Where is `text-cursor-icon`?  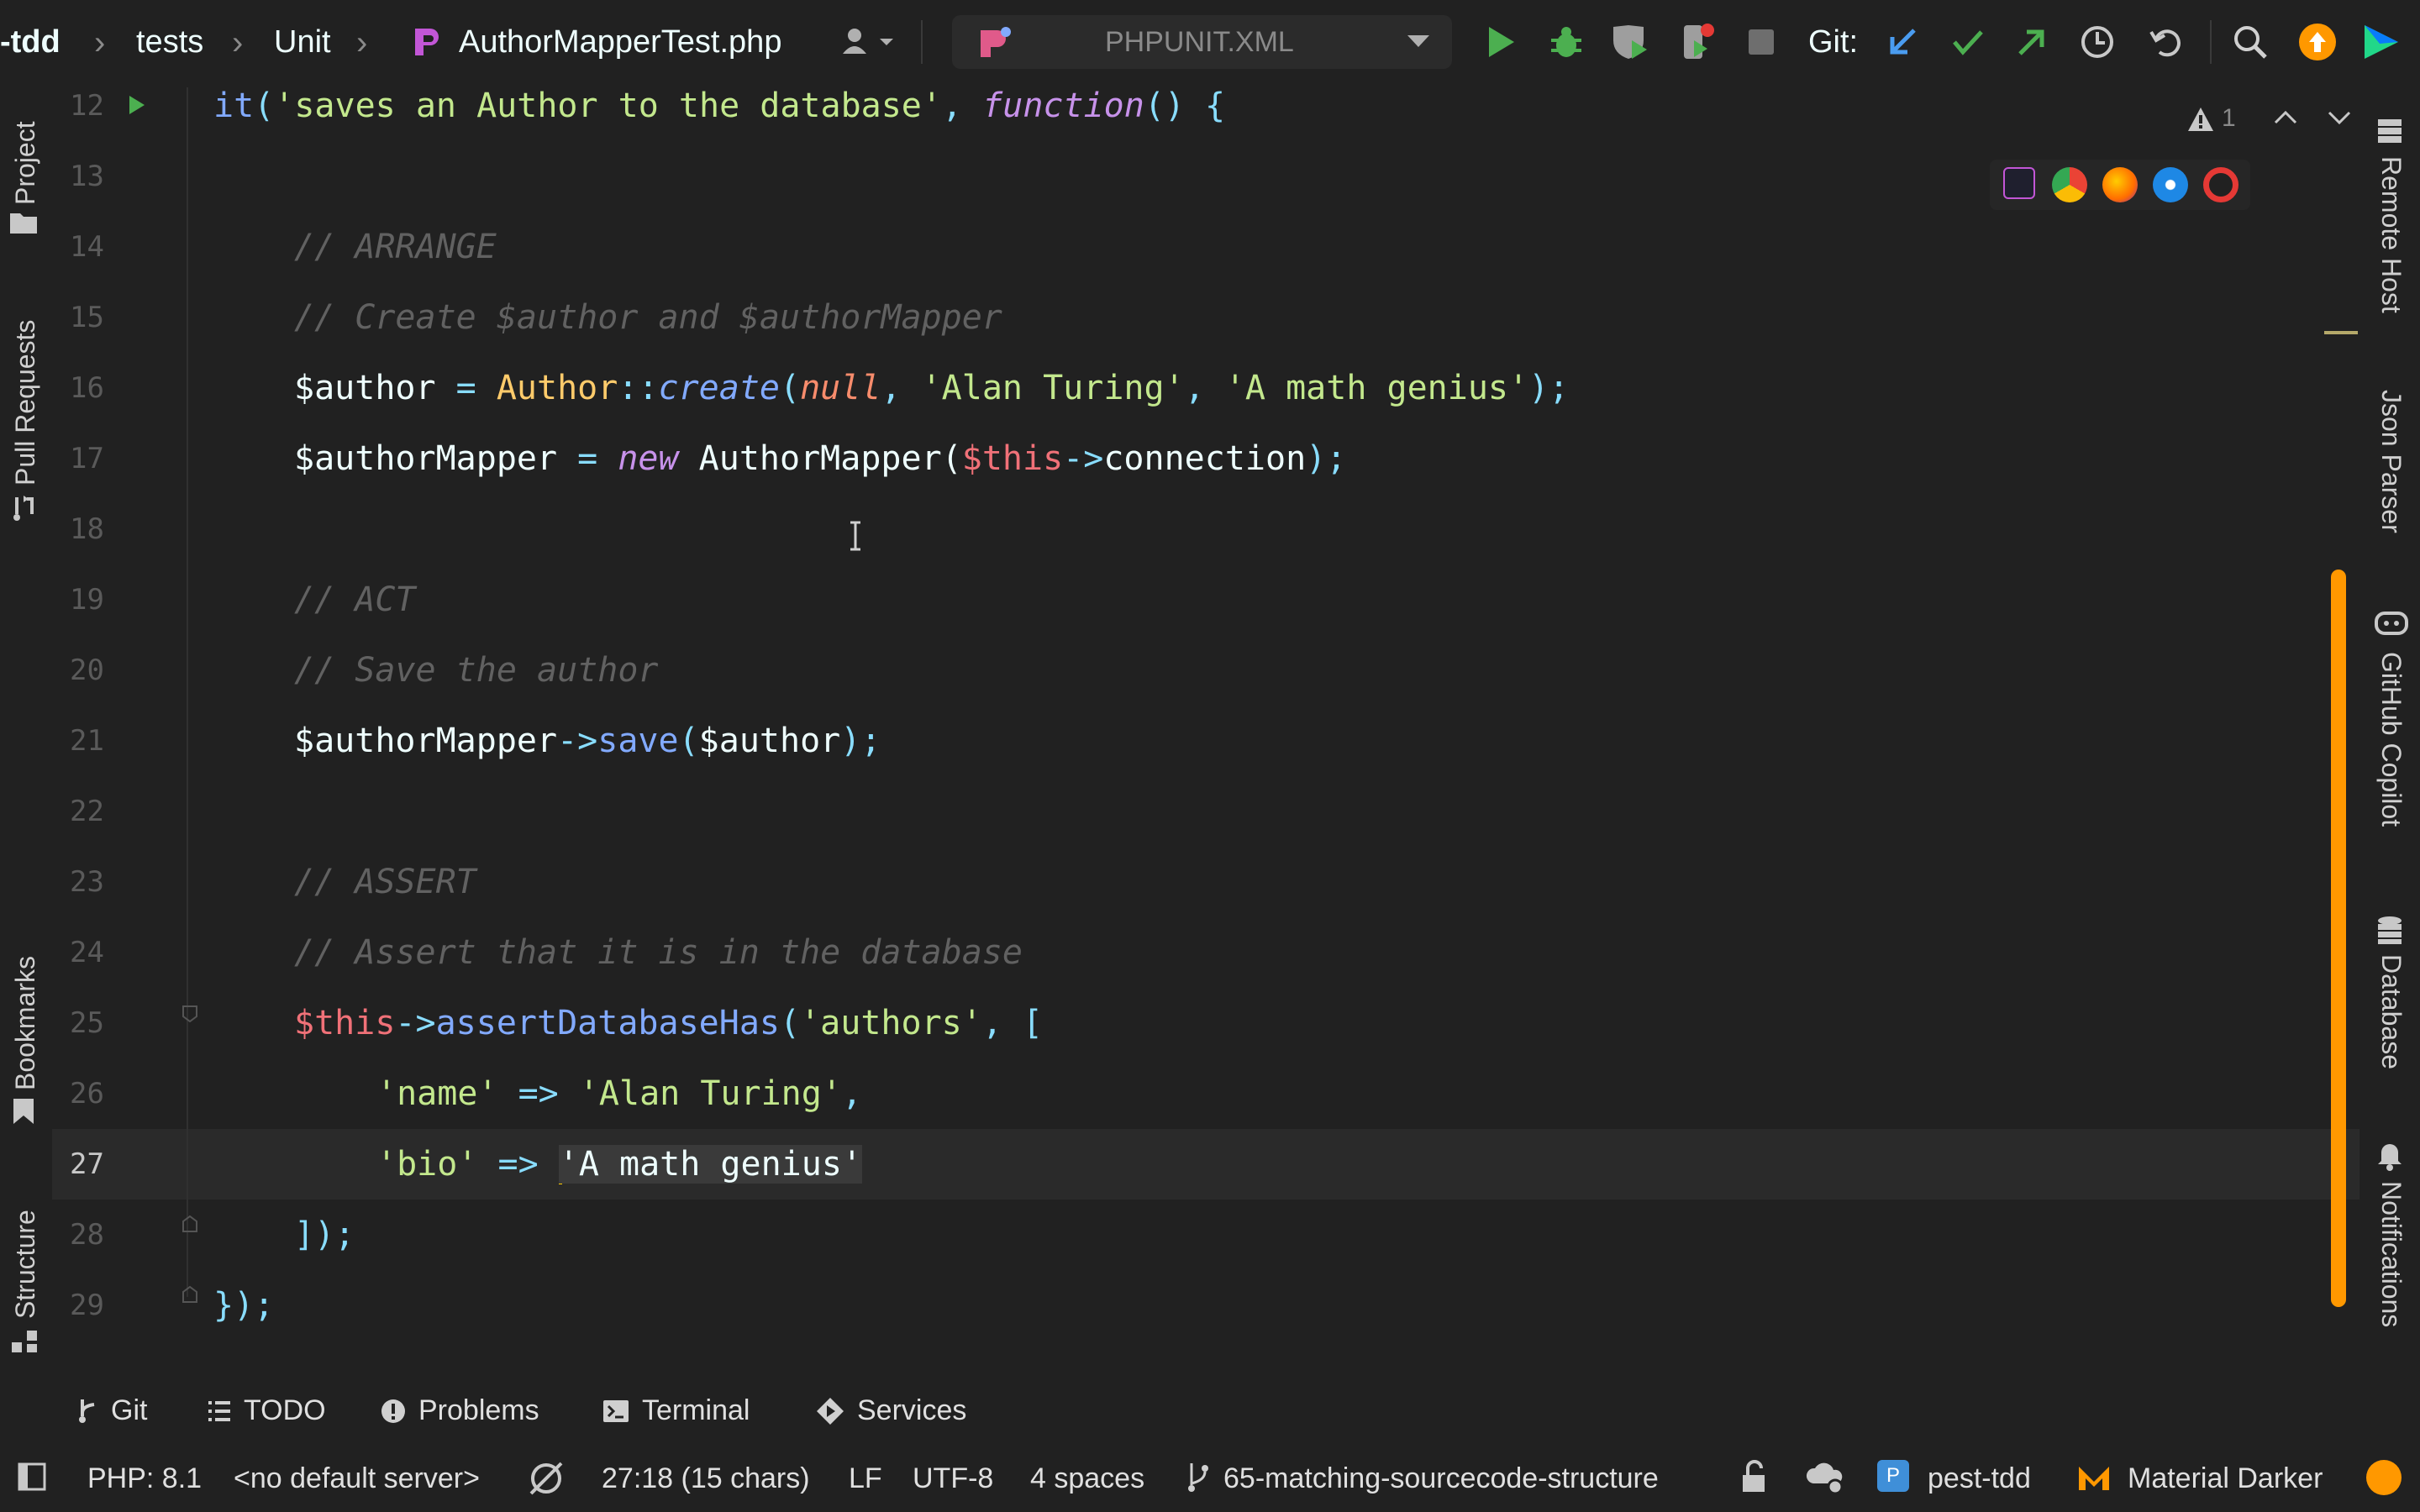
text-cursor-icon is located at coordinates (855, 538).